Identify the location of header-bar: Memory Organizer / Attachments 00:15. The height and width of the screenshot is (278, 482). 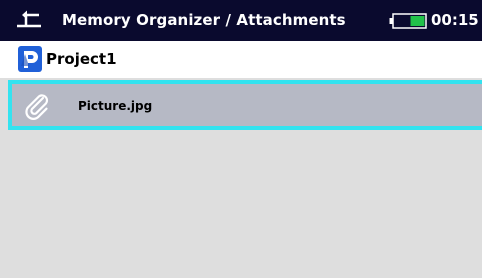
(241, 20).